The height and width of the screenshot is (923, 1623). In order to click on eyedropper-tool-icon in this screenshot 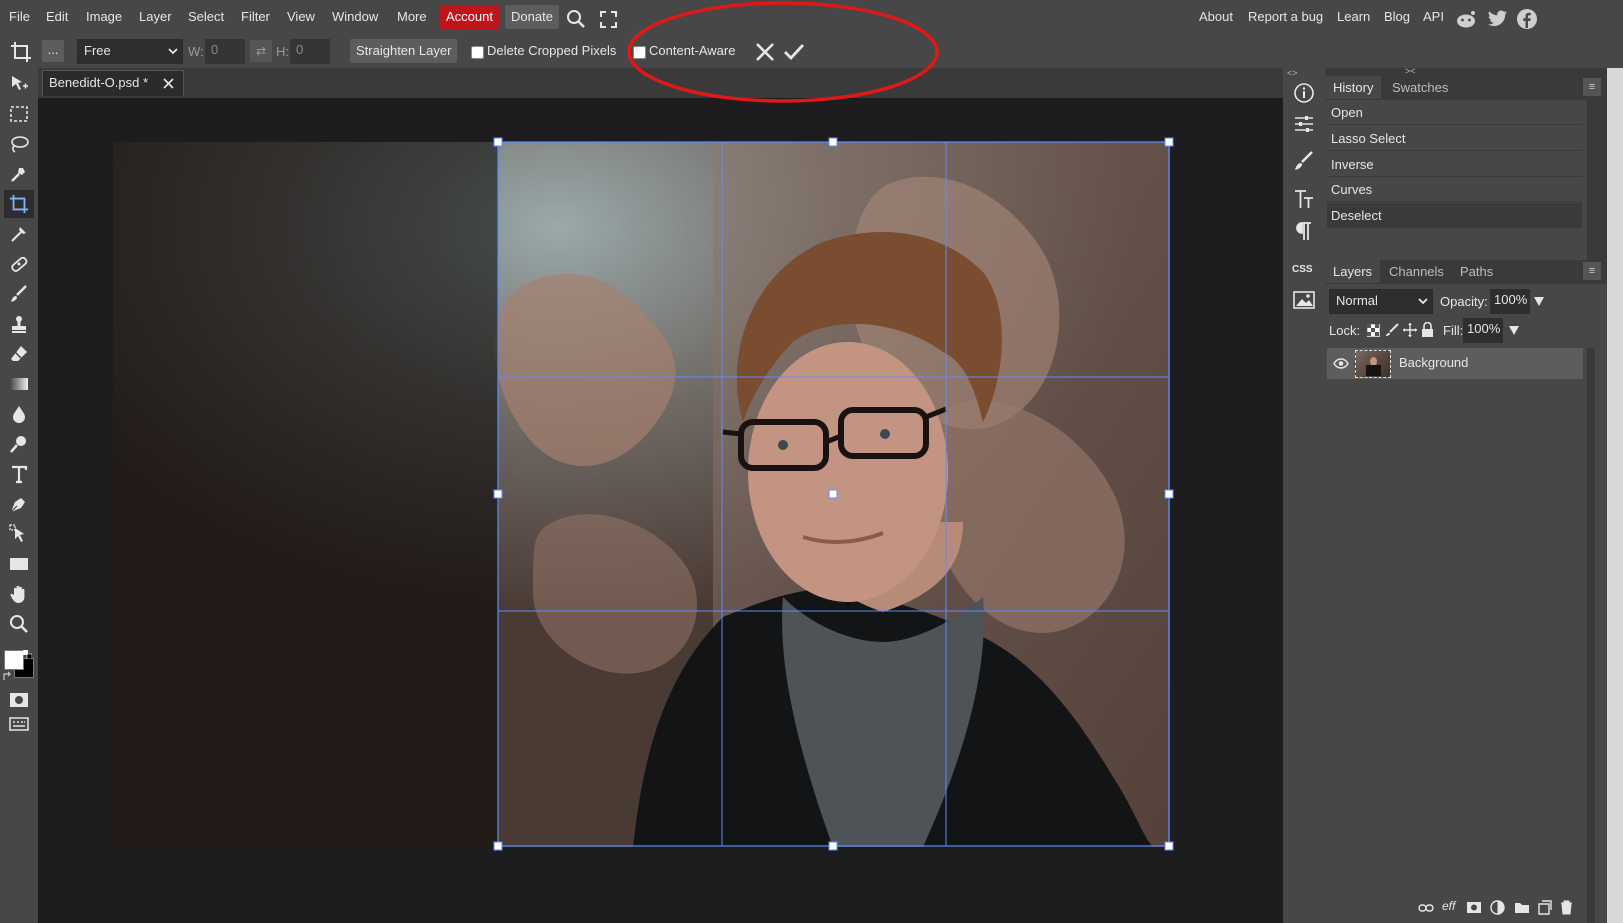, I will do `click(19, 234)`.